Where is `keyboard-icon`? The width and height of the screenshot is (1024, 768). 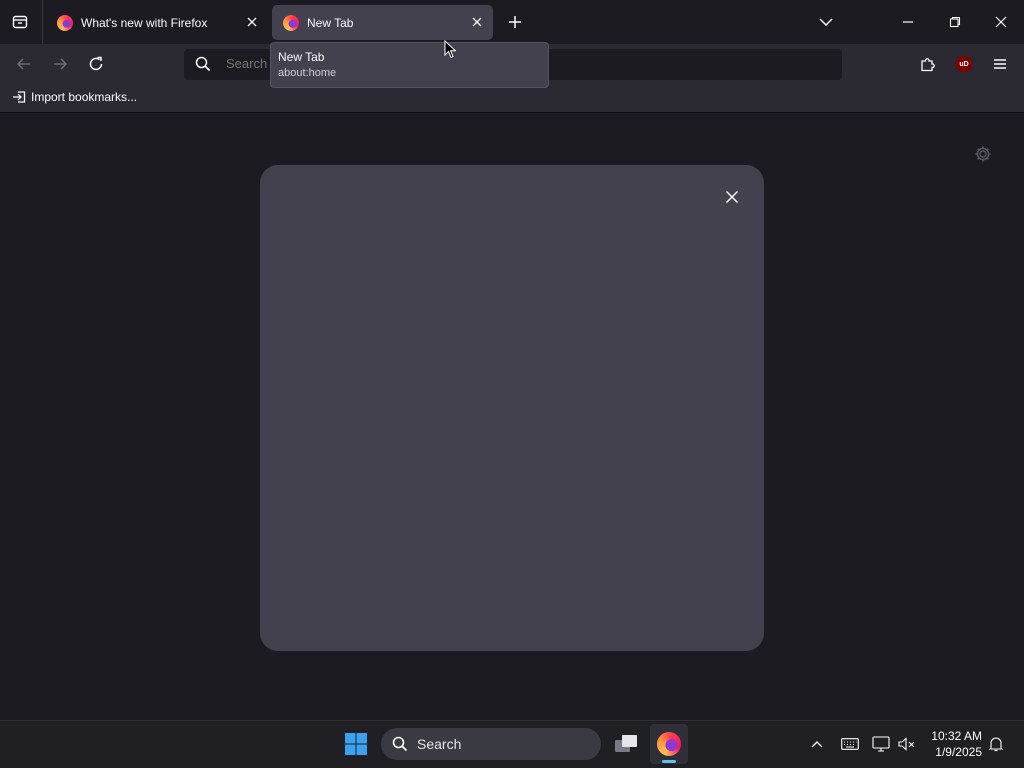
keyboard-icon is located at coordinates (850, 744).